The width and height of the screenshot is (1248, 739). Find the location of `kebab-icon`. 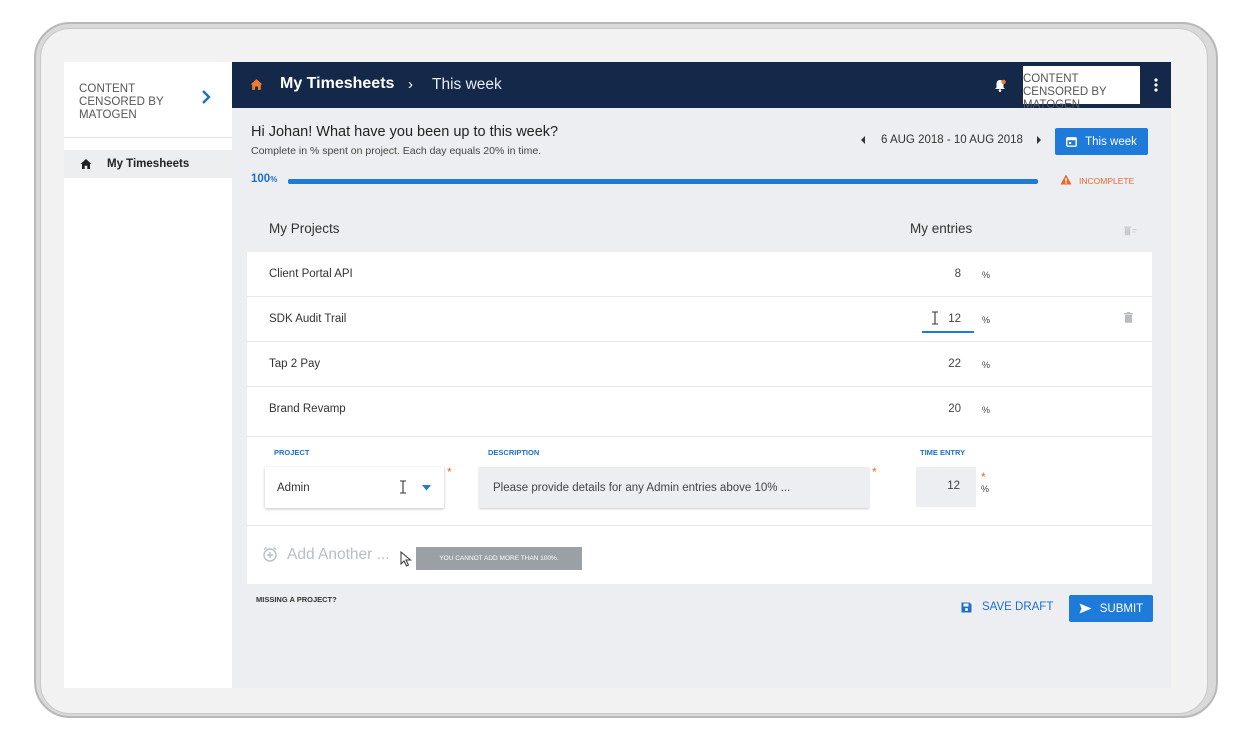

kebab-icon is located at coordinates (1155, 85).